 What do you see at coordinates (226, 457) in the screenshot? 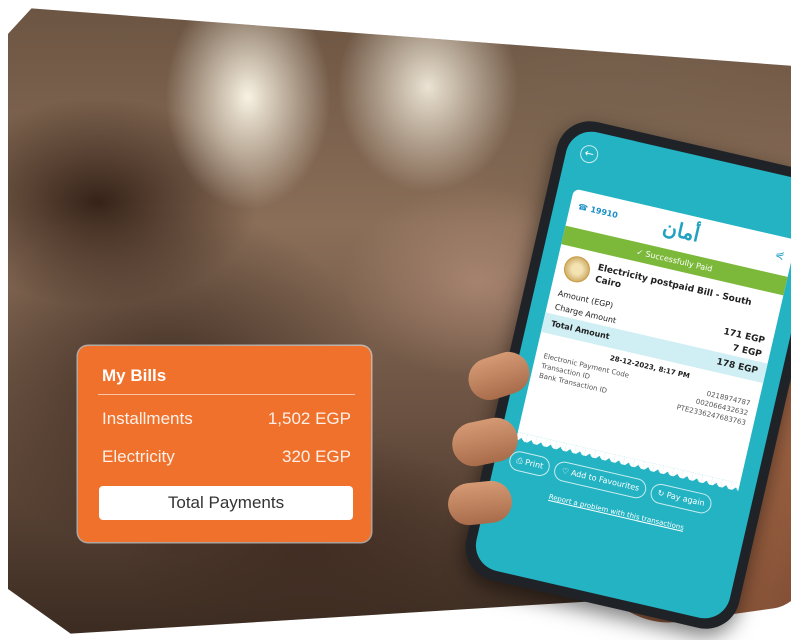
I see `bill-row-electricity: Electricity 320 EGP` at bounding box center [226, 457].